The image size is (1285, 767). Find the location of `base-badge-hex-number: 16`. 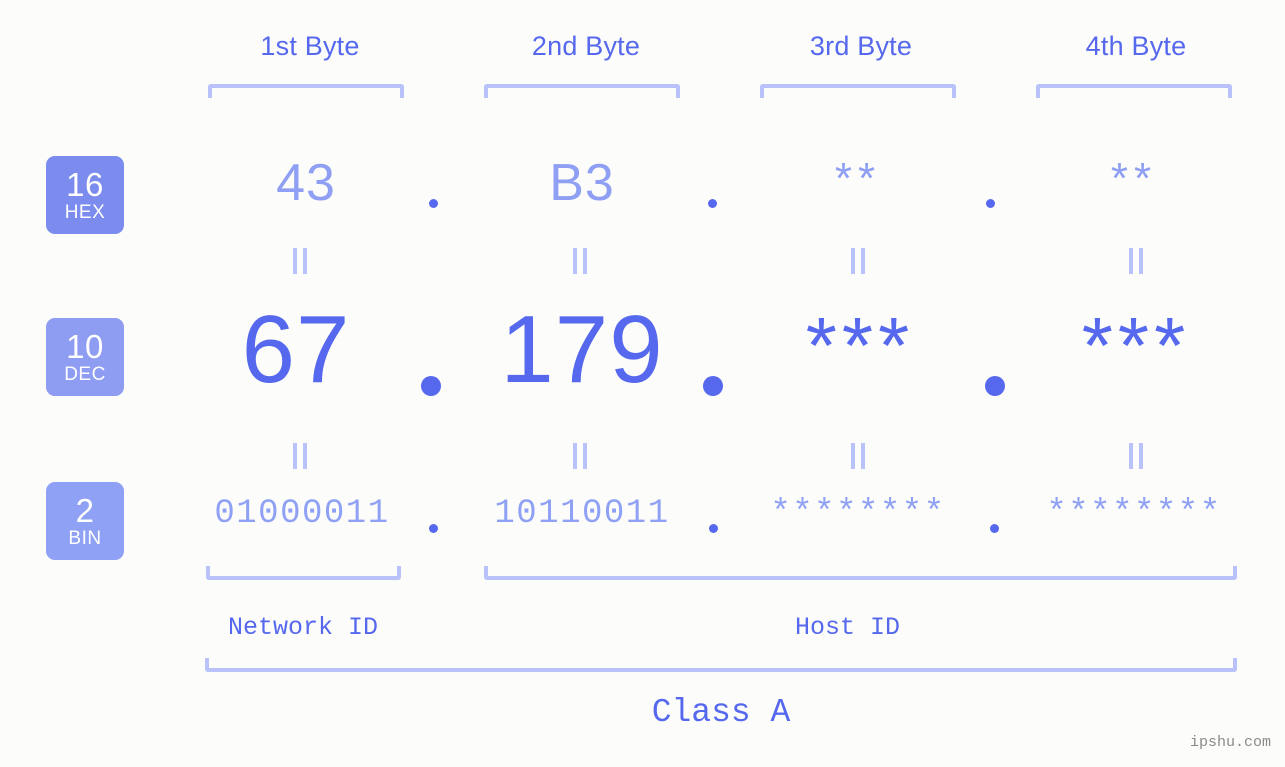

base-badge-hex-number: 16 is located at coordinates (85, 184).